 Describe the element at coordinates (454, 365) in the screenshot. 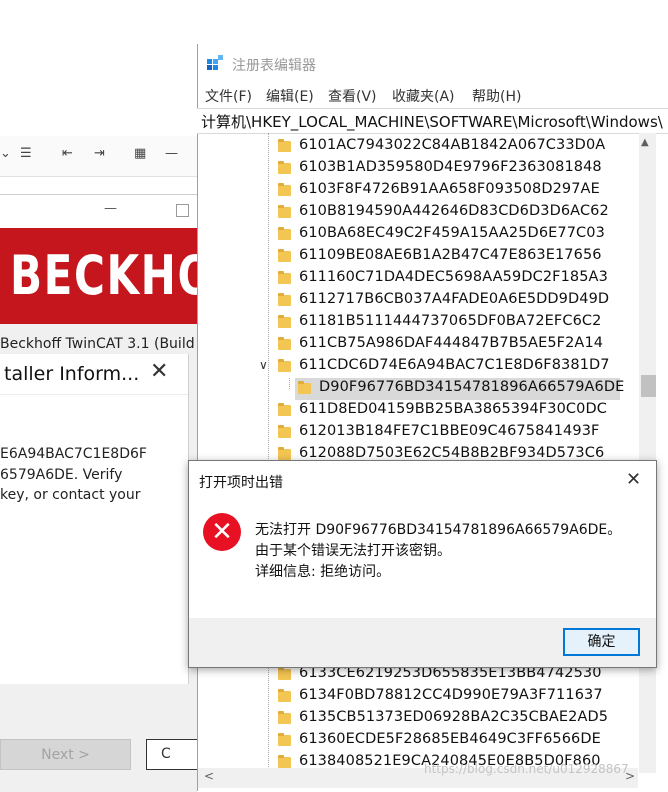

I see `key-label: 611CDC6D74E6A94BAC7C1E8D6F8381D7` at that location.